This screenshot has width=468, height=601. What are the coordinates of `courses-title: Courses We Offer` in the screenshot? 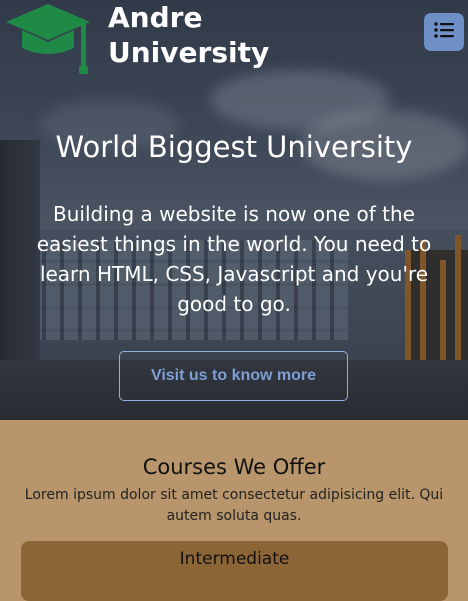 It's located at (234, 467).